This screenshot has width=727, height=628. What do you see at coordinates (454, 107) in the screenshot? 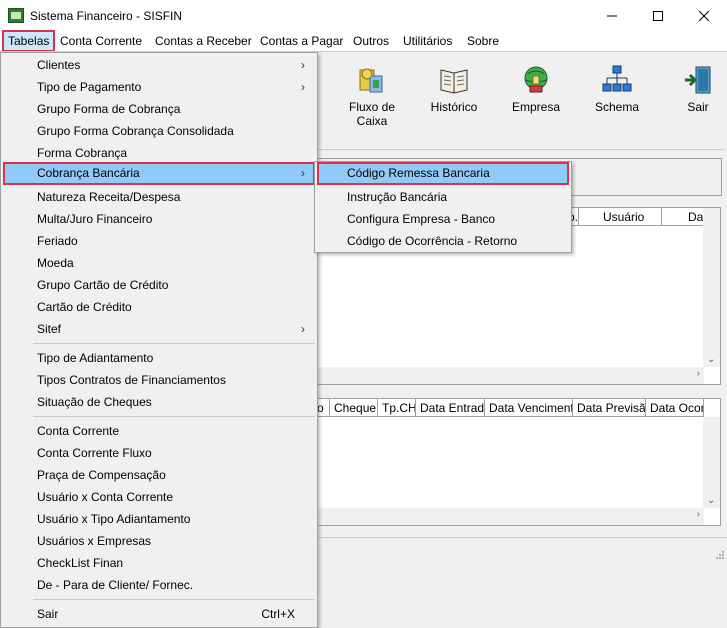
I see `toolbar-historico-label: Histórico` at bounding box center [454, 107].